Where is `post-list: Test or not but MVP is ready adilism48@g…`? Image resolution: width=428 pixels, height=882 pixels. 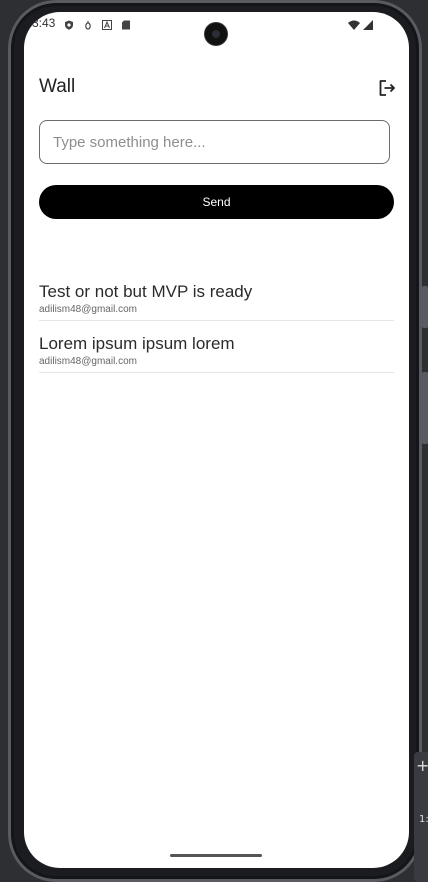 post-list: Test or not but MVP is ready adilism48@g… is located at coordinates (216, 334).